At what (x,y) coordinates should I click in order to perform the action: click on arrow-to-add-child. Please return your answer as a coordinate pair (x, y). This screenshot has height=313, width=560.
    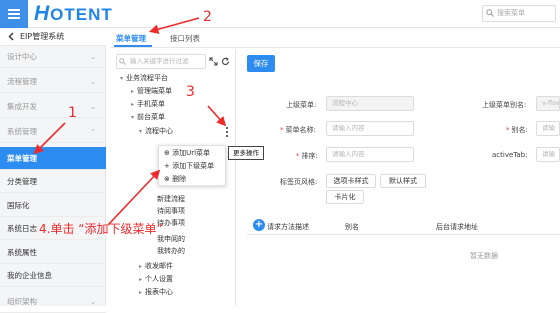
    Looking at the image, I should click on (134, 197).